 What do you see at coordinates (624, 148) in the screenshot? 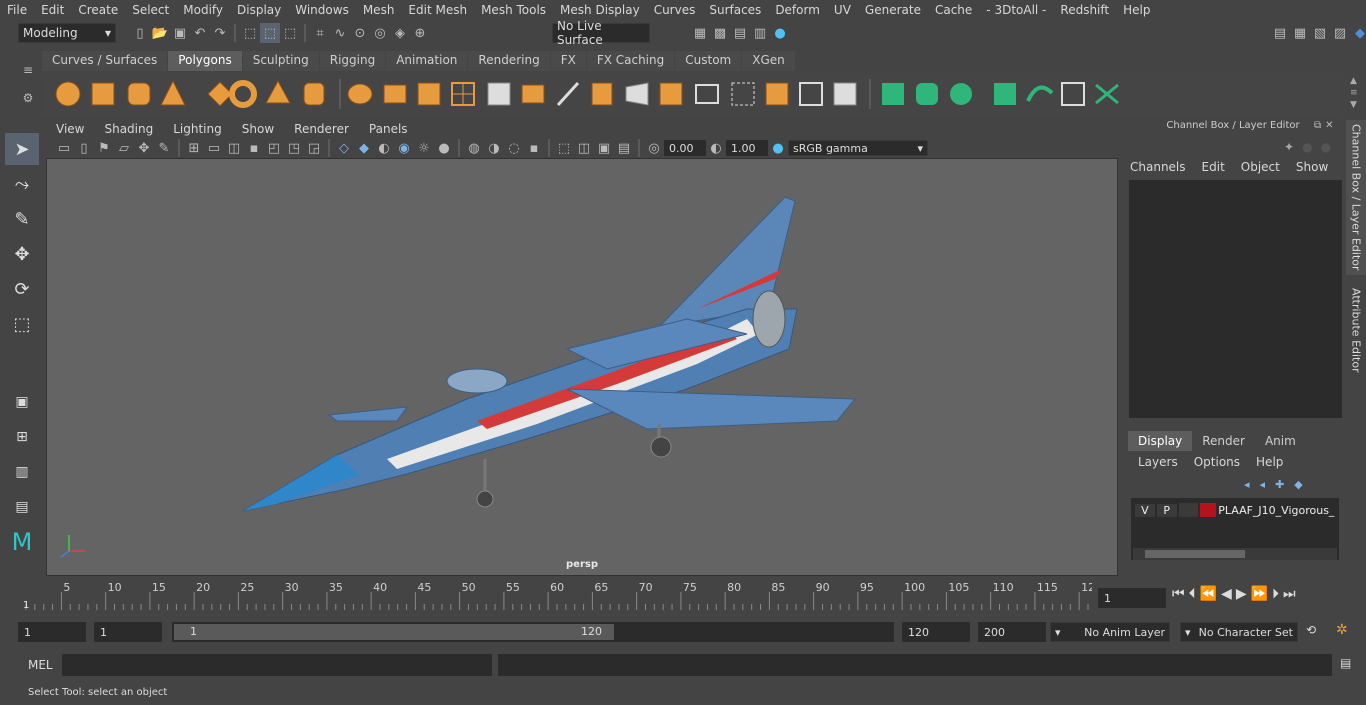
I see `xray-components-icon: ▤` at bounding box center [624, 148].